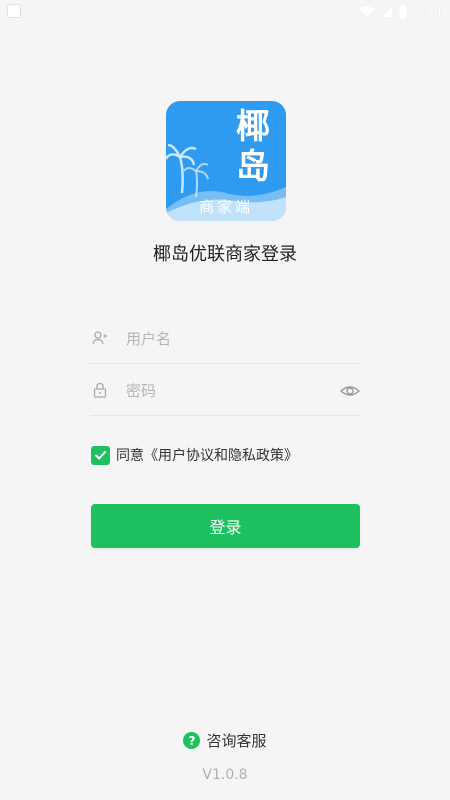 Image resolution: width=450 pixels, height=800 pixels. I want to click on signal-icon, so click(386, 12).